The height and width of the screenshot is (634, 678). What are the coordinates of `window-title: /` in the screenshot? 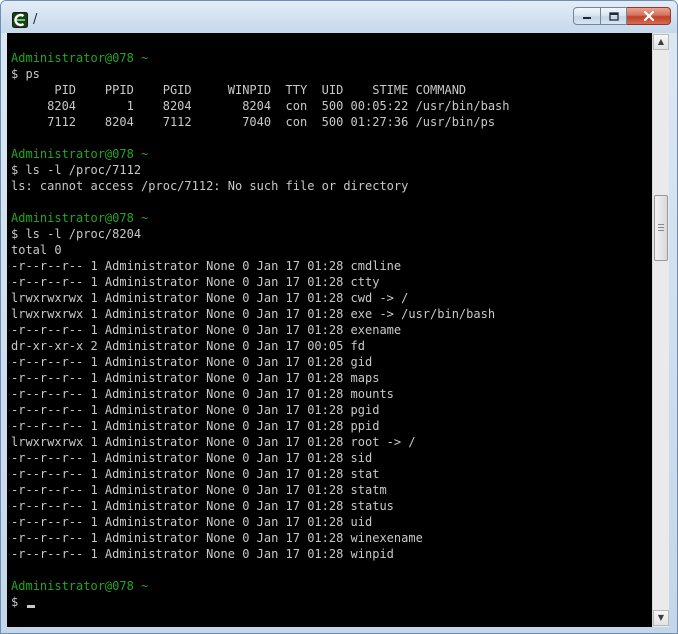 It's located at (35, 19).